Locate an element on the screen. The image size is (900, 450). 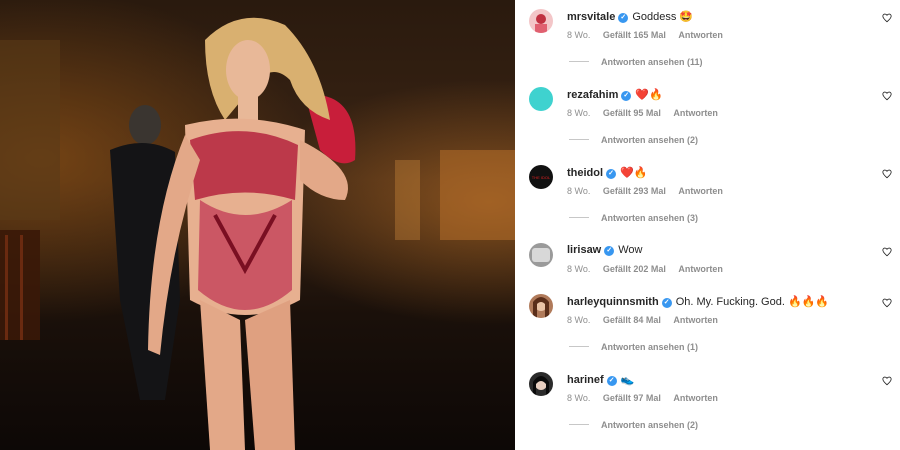
comment-text: Oh. My. Fucking. God. 🔥🔥🔥 is located at coordinates (752, 302).